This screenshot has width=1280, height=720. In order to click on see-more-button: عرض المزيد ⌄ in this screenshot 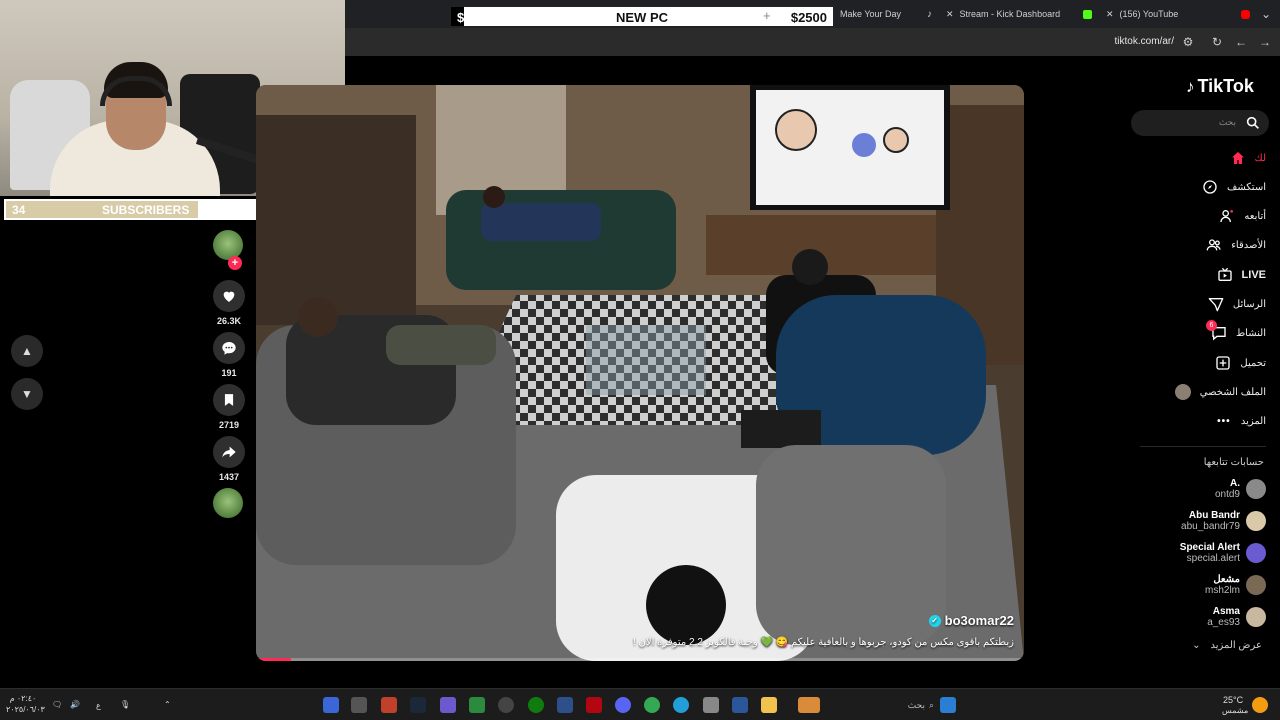, I will do `click(1227, 645)`.